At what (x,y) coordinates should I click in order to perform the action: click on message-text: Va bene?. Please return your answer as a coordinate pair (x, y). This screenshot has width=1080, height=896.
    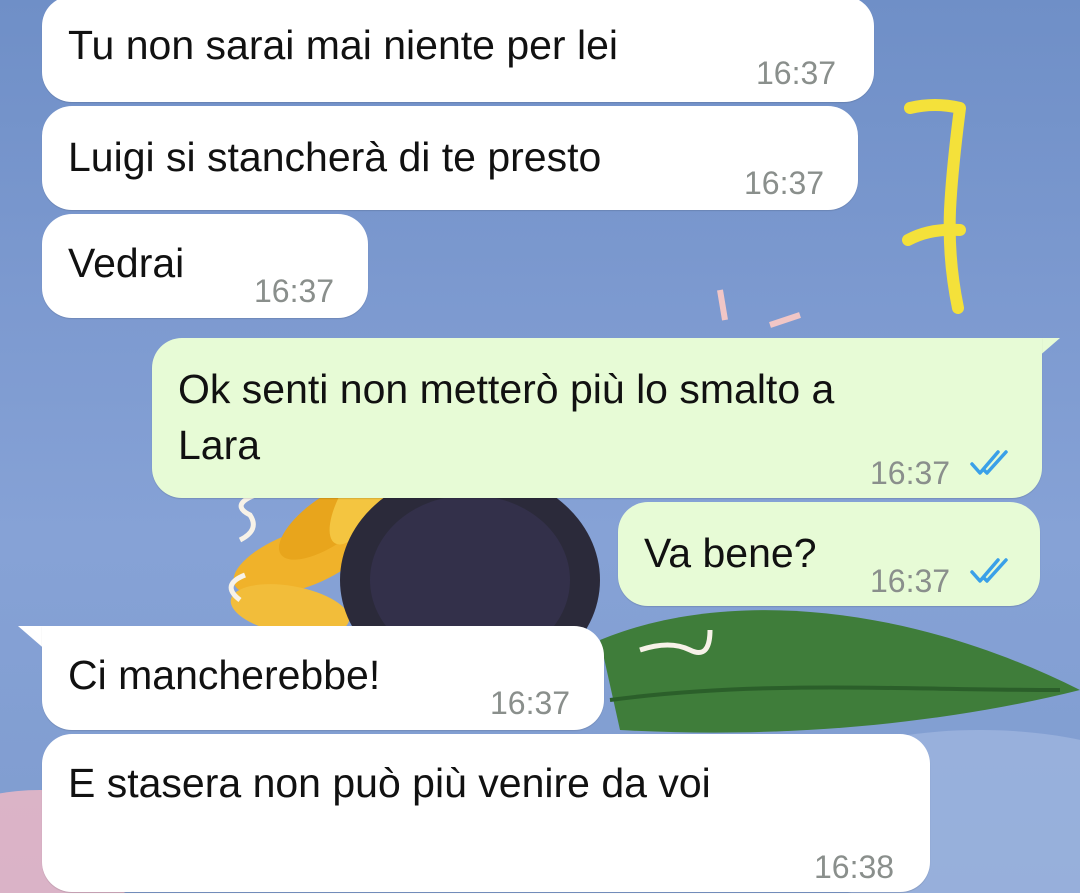
    Looking at the image, I should click on (730, 553).